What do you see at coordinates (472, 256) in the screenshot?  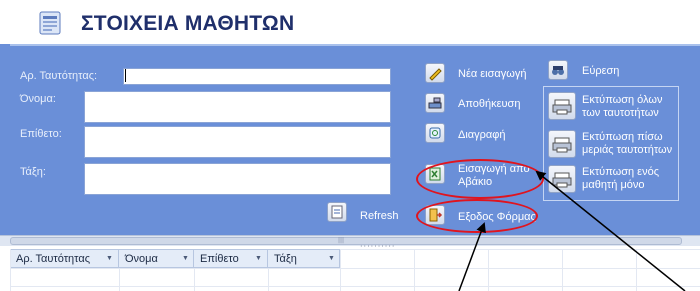 I see `arrow-to-exit` at bounding box center [472, 256].